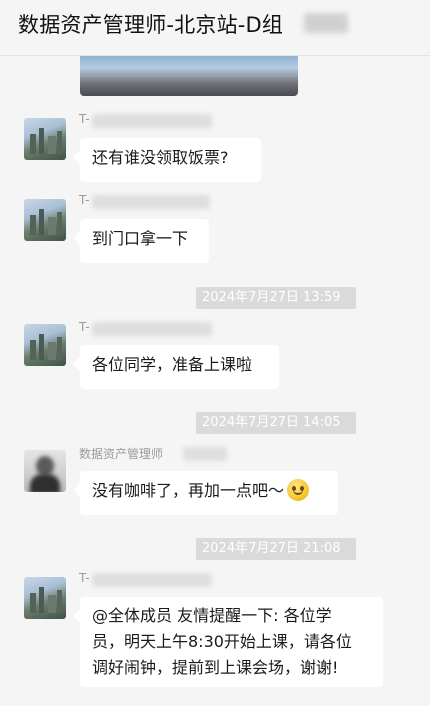  Describe the element at coordinates (150, 24) in the screenshot. I see `chat-title: 数据资产管理师-北京站-D组` at that location.